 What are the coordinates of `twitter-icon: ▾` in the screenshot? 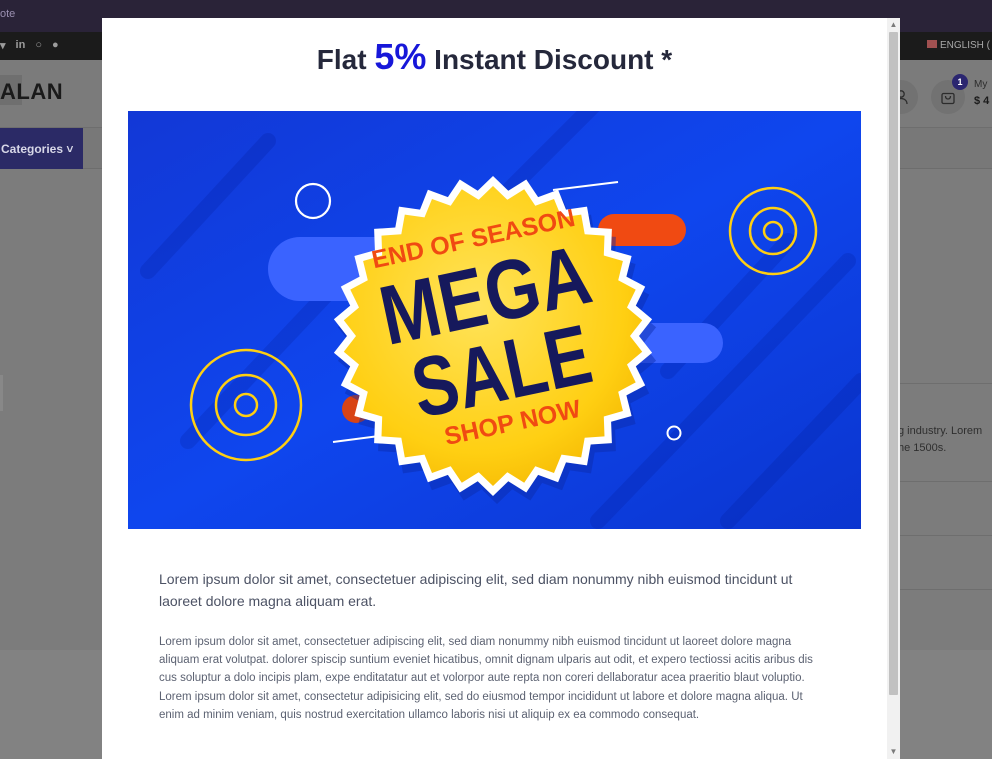 It's located at (3, 45).